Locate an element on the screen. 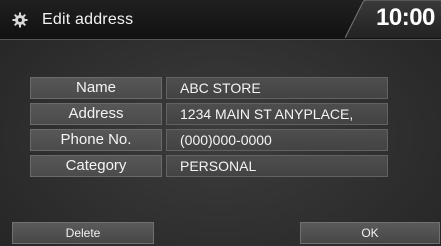  ok-button: OK is located at coordinates (370, 233).